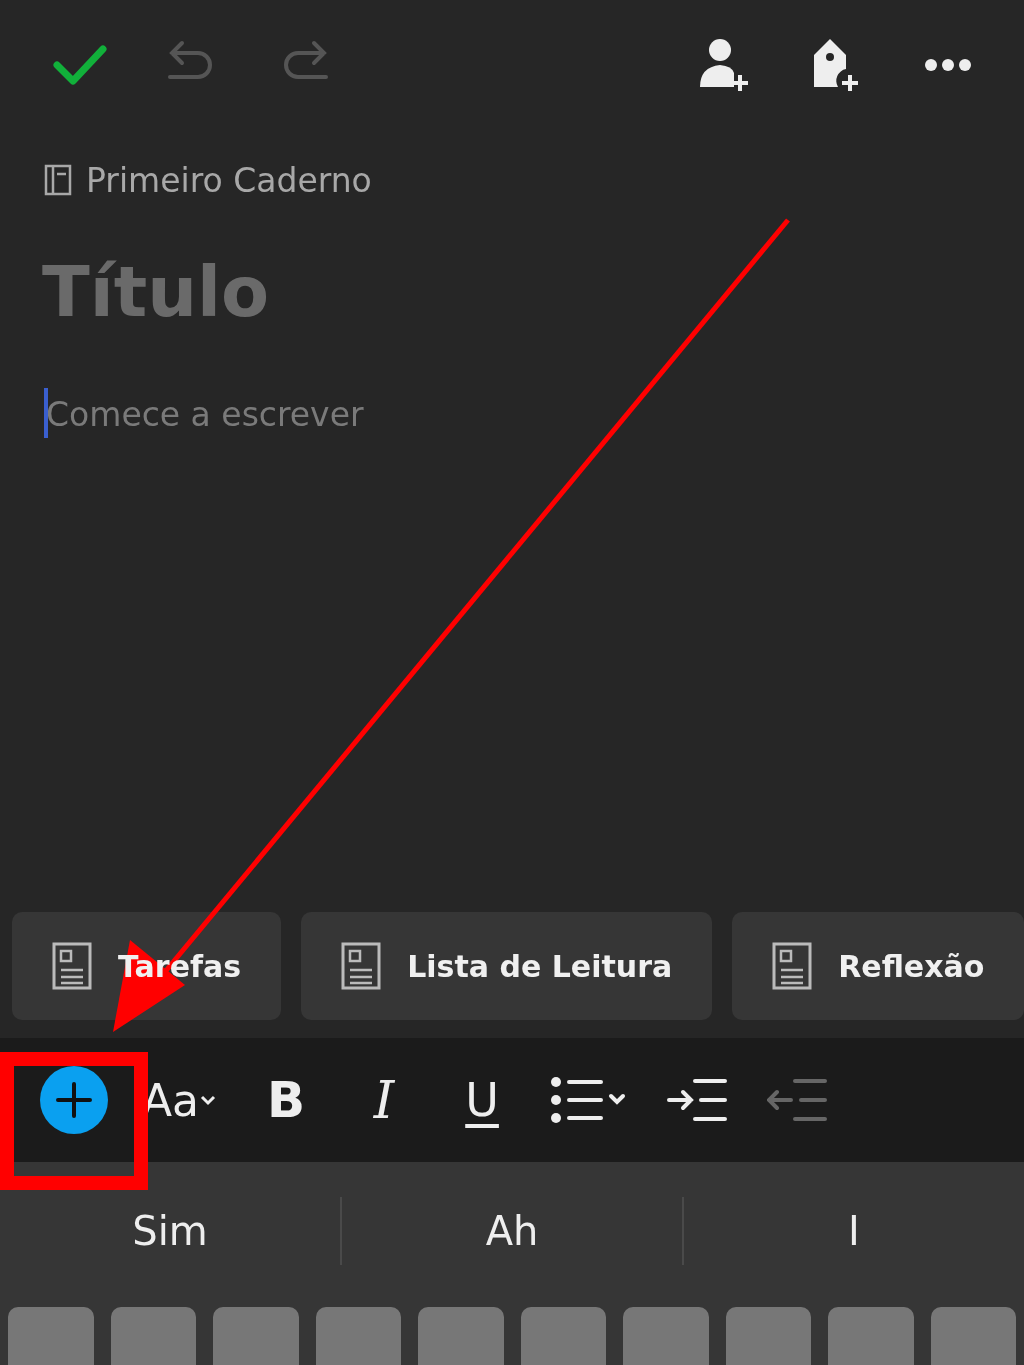 The image size is (1024, 1365). I want to click on title-field: Título, so click(492, 292).